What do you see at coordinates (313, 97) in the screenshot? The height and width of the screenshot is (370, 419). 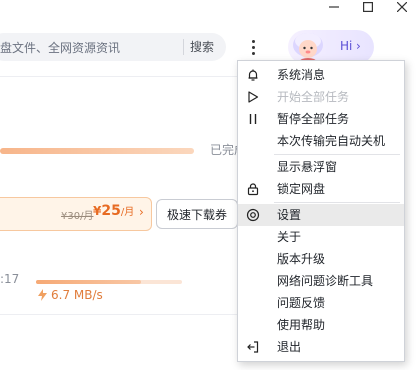 I see `menu-item-label: 开始全部任务` at bounding box center [313, 97].